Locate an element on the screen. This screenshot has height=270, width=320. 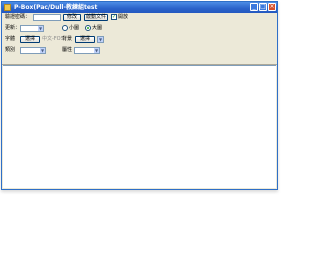
update-dropdown: ▼ is located at coordinates (32, 28).